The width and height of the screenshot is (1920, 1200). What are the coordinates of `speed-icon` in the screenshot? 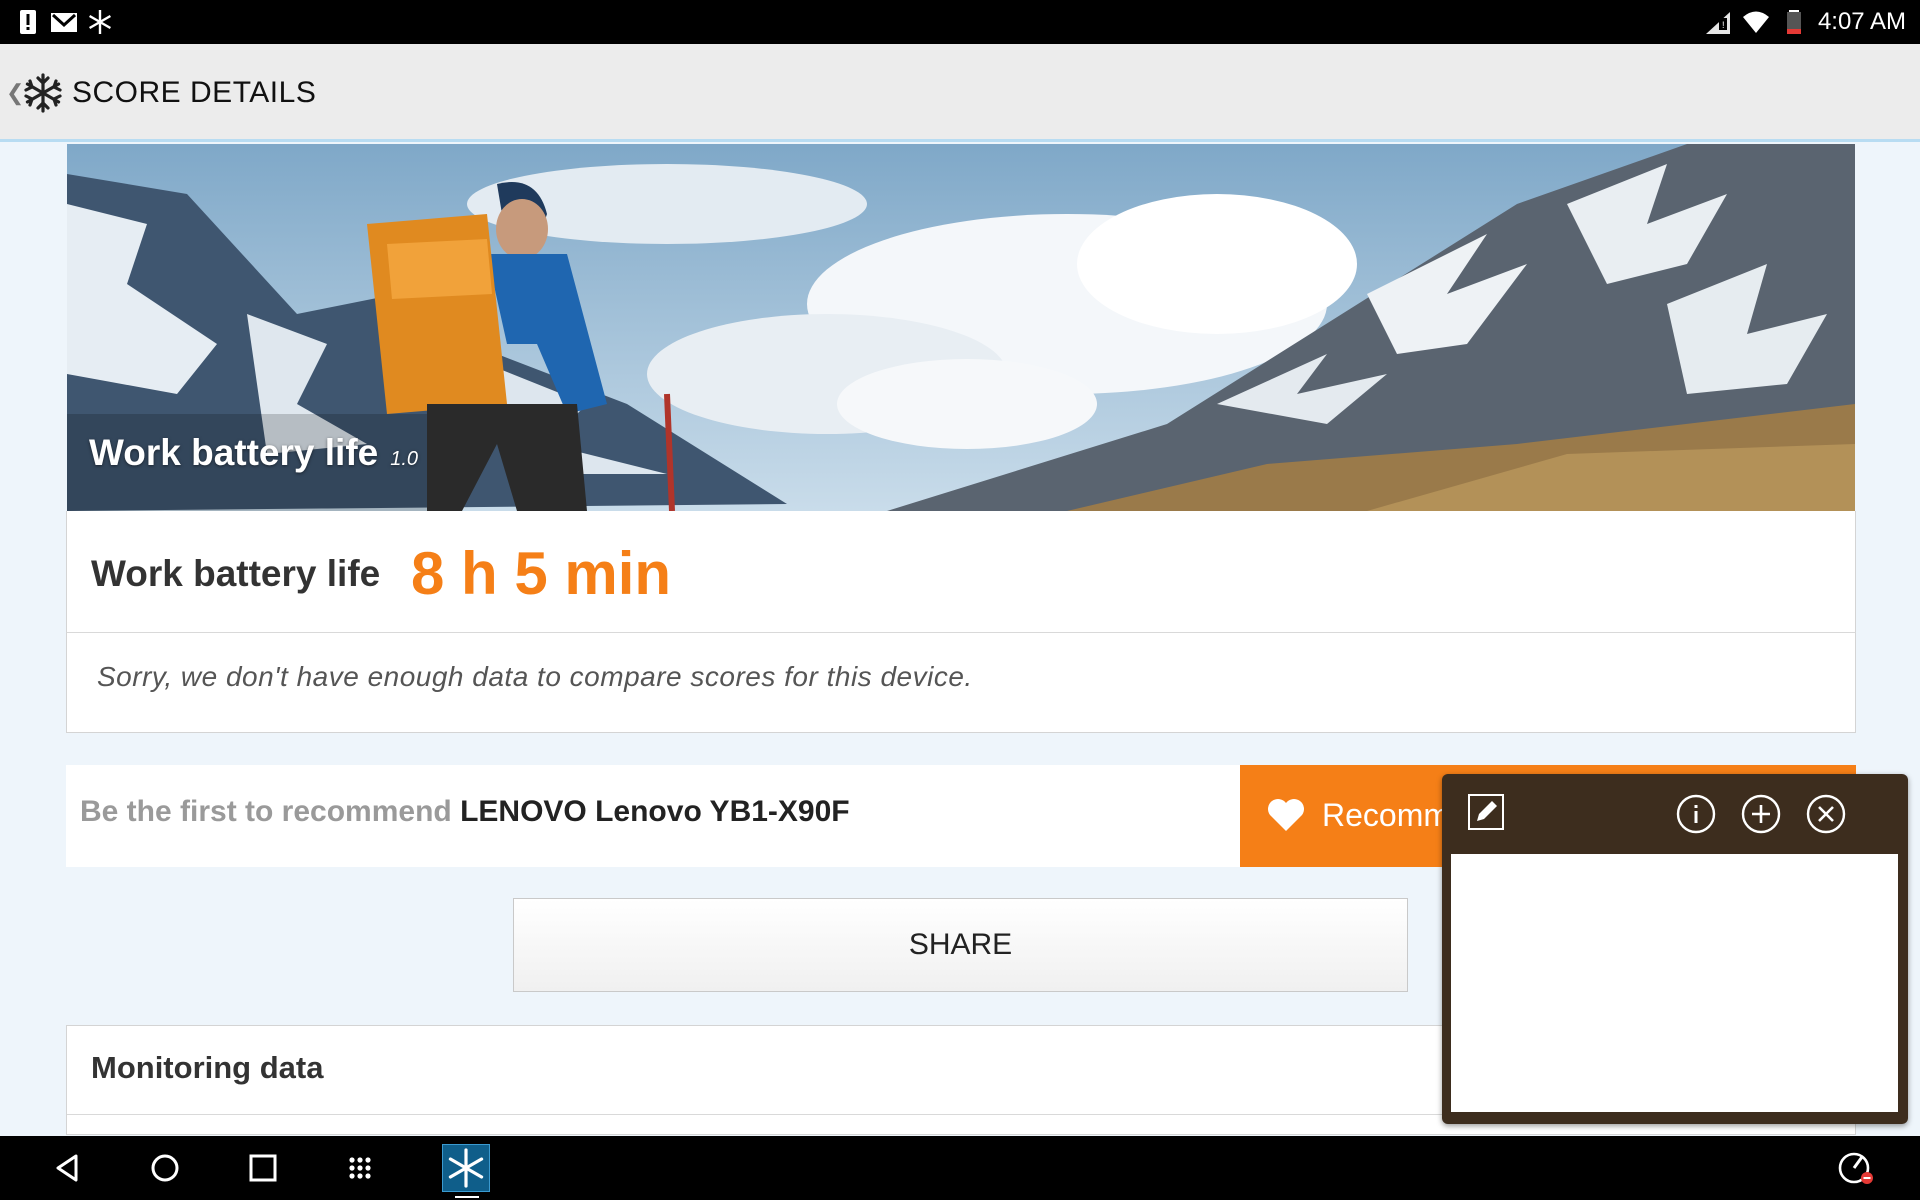 It's located at (1856, 1168).